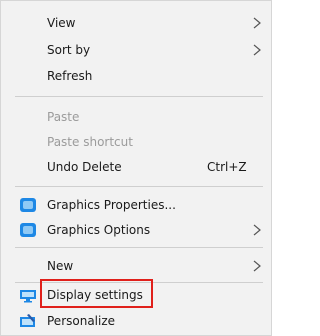 The width and height of the screenshot is (320, 336). Describe the element at coordinates (69, 50) in the screenshot. I see `menu-item-label: Sort by` at that location.